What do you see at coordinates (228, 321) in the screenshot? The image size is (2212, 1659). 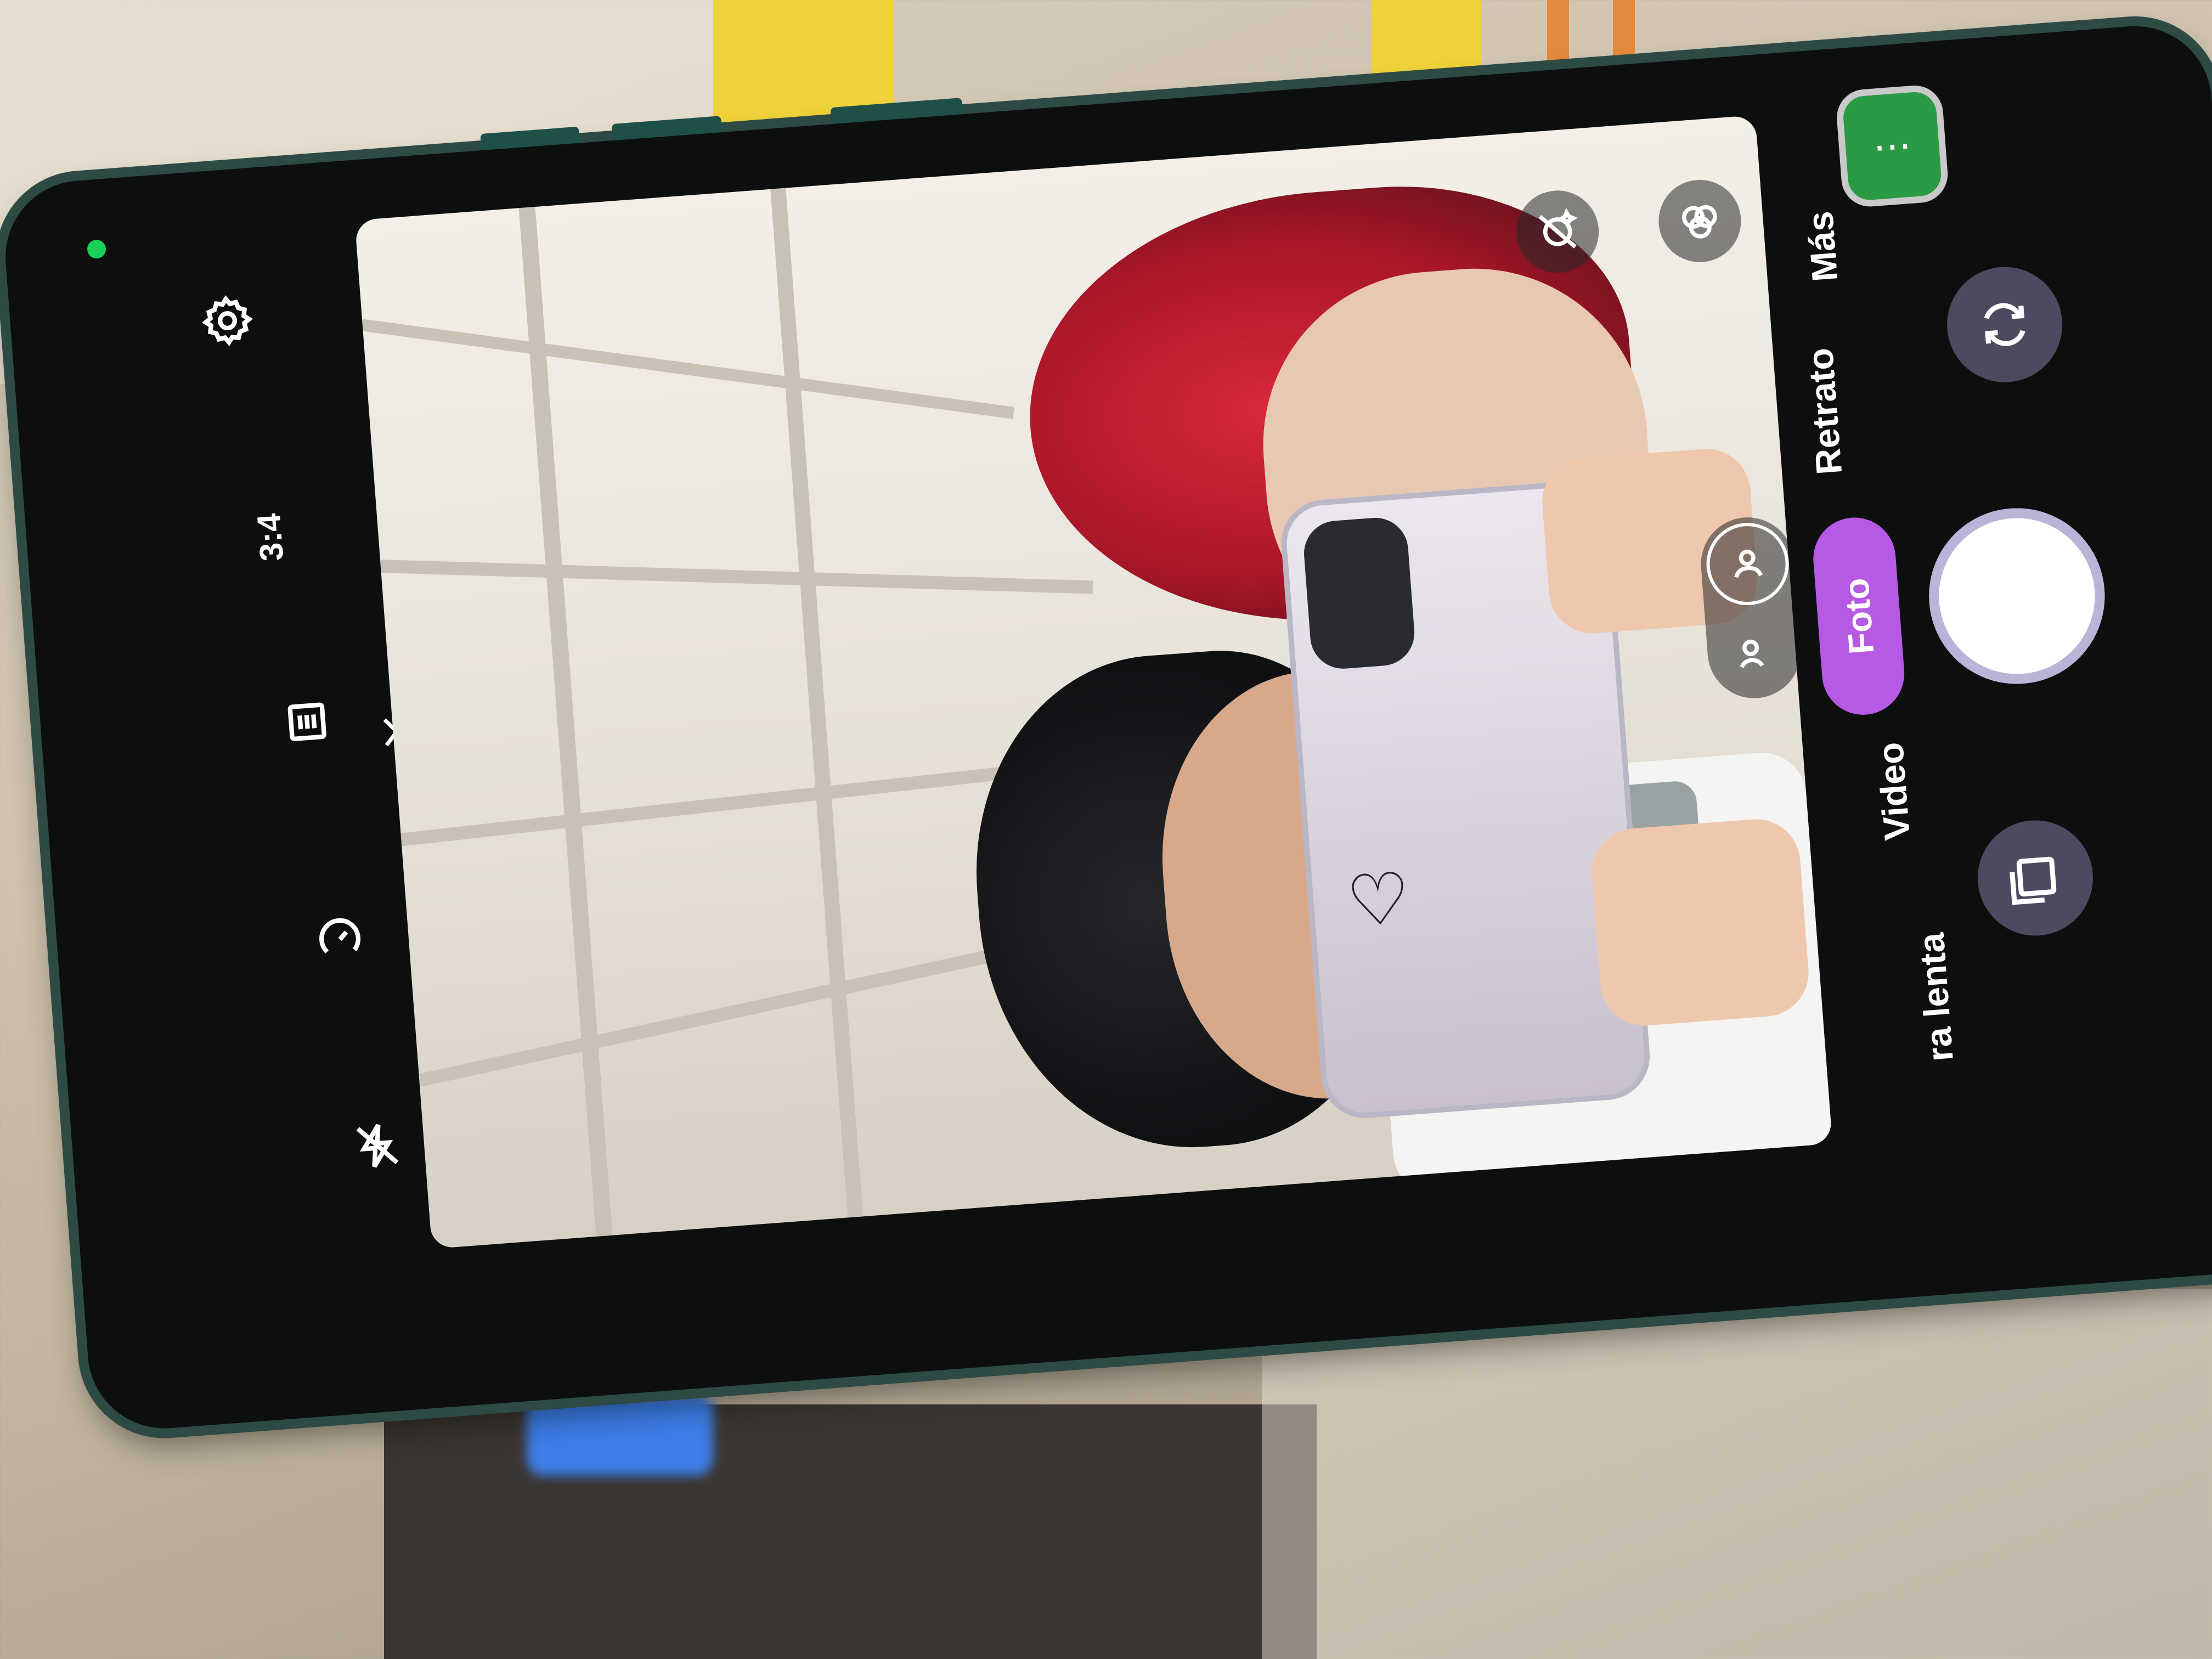 I see `settings-icon` at bounding box center [228, 321].